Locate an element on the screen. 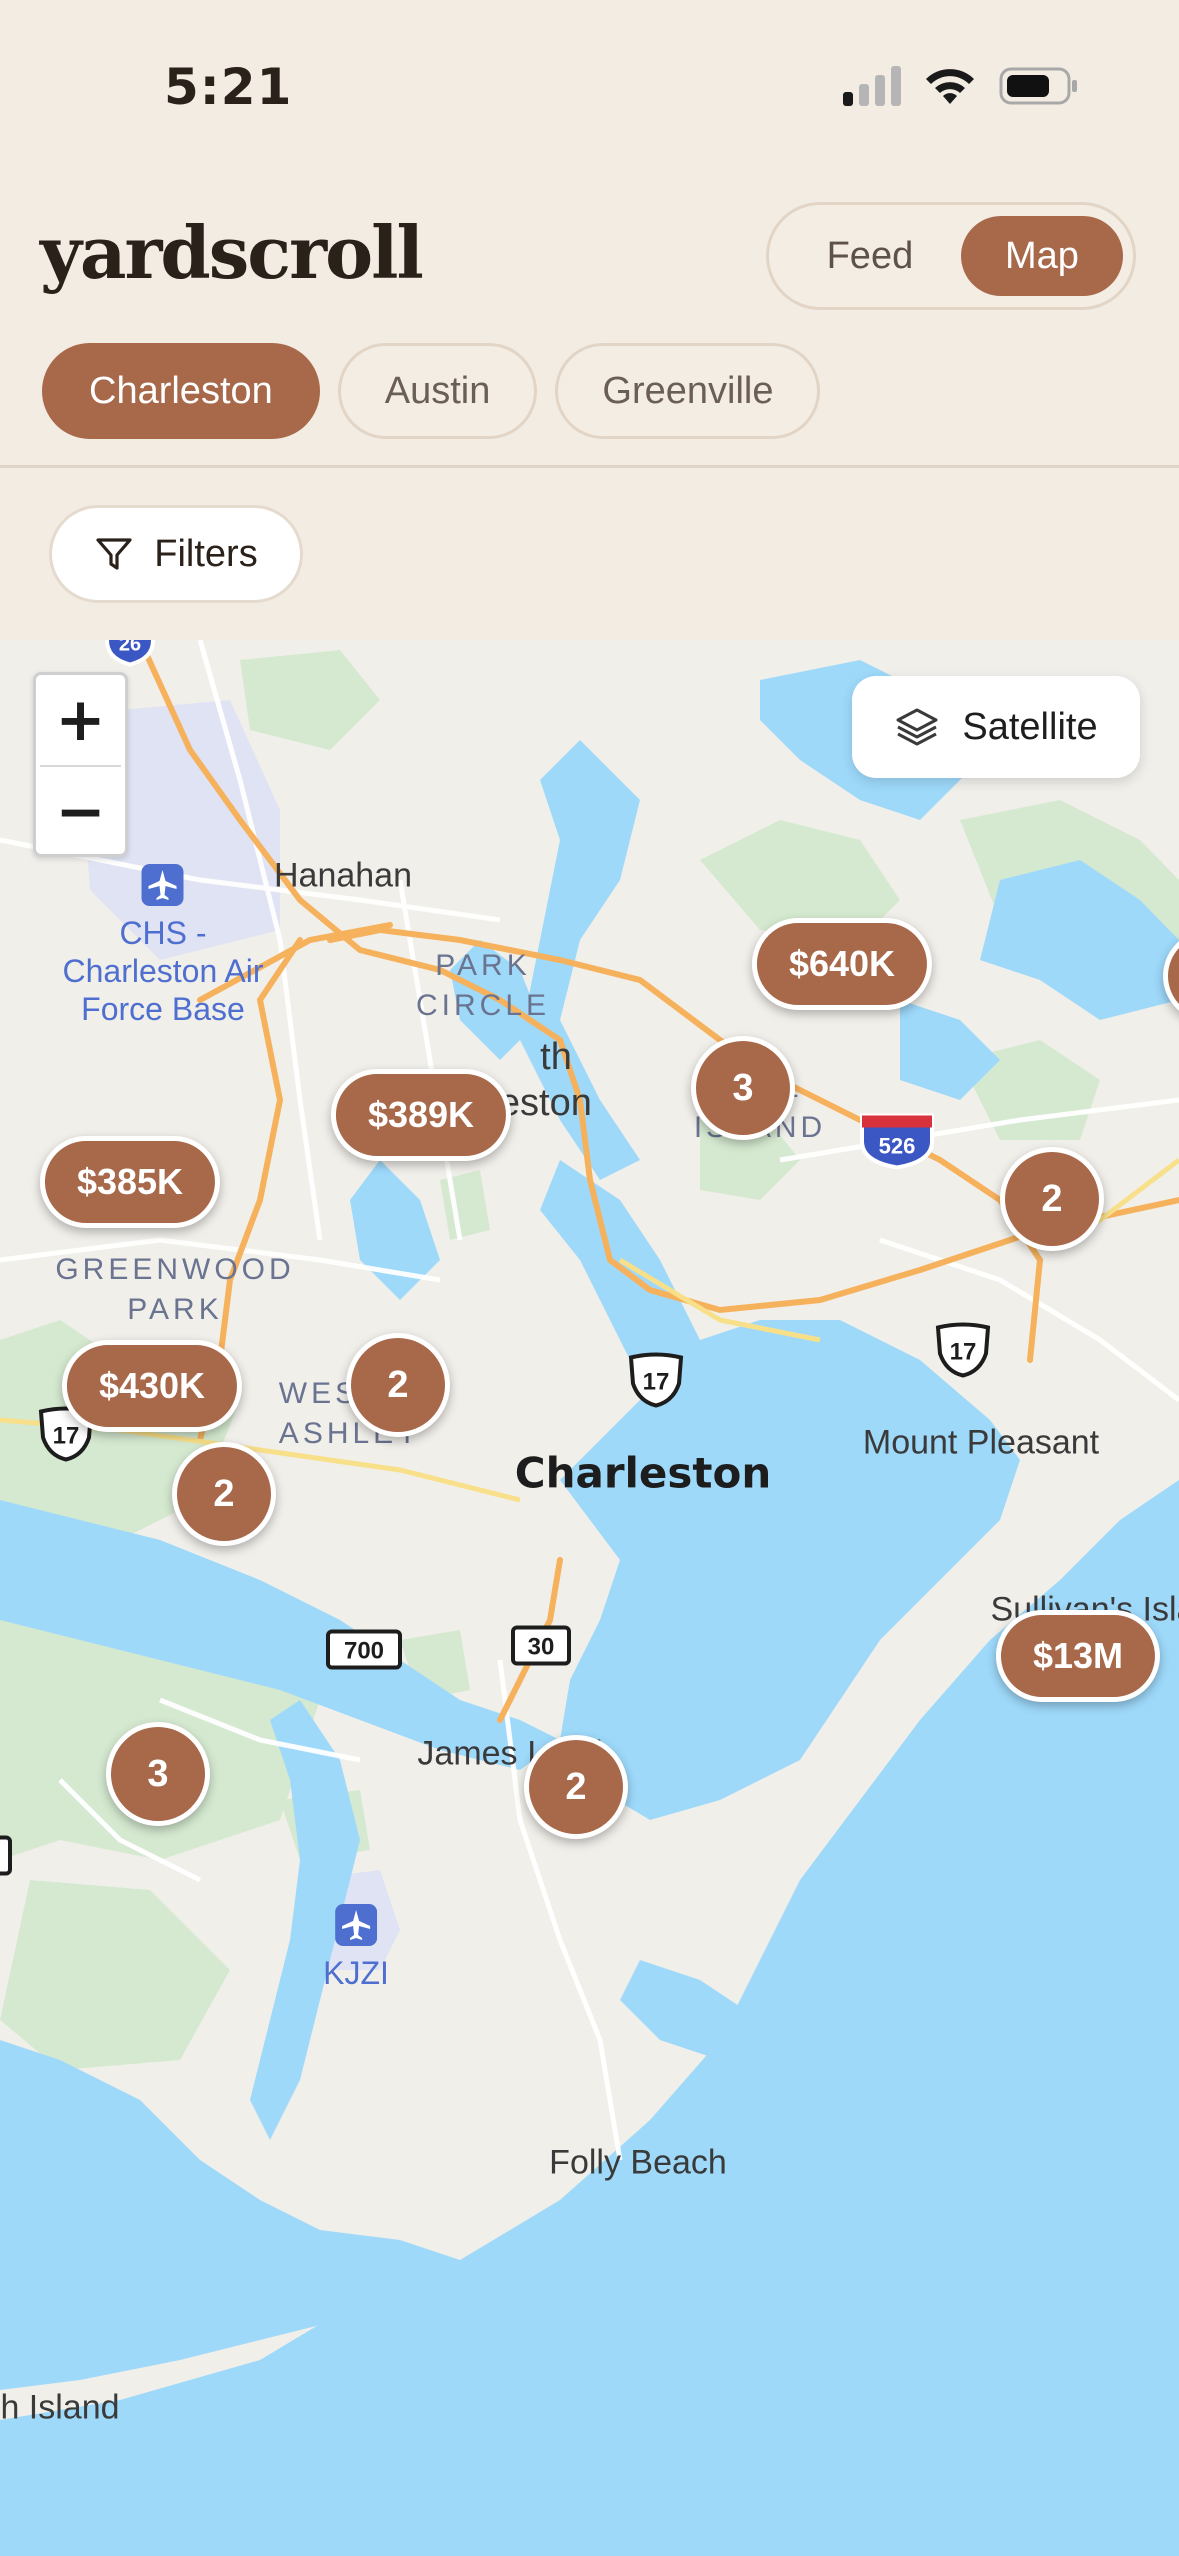 The width and height of the screenshot is (1179, 2556). layers-icon is located at coordinates (917, 727).